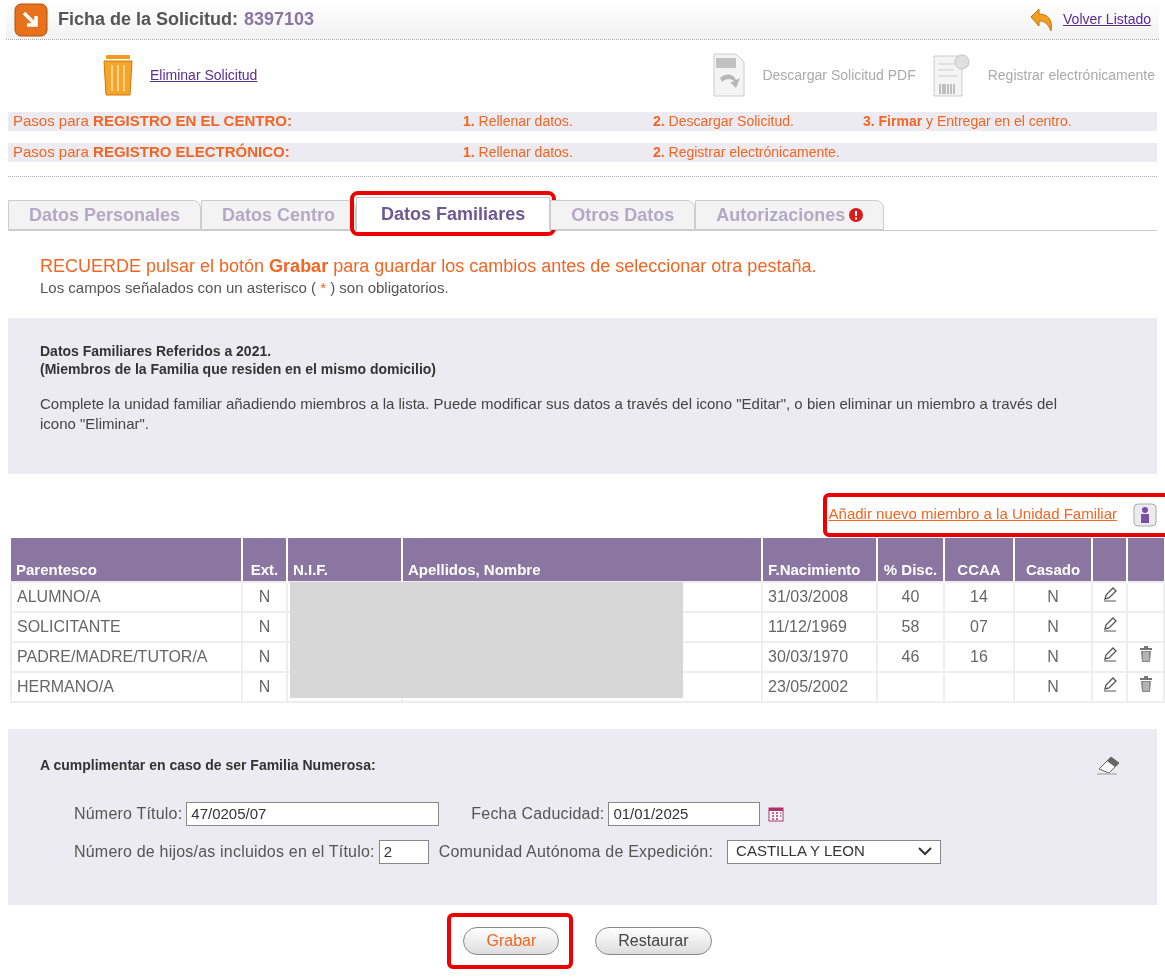  What do you see at coordinates (856, 215) in the screenshot?
I see `alert-icon` at bounding box center [856, 215].